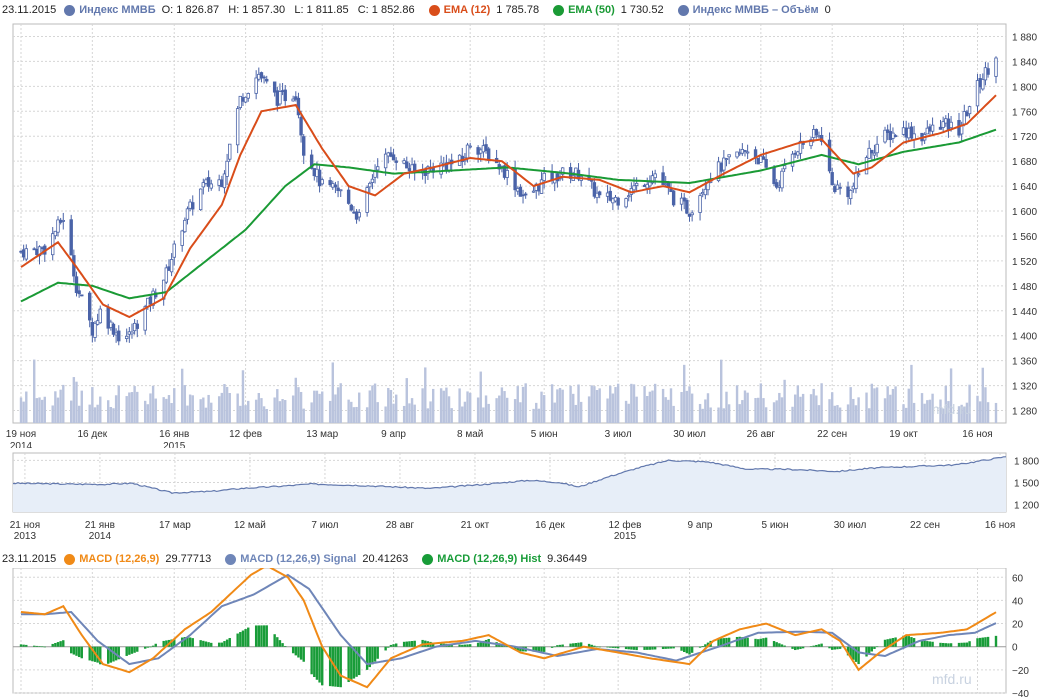  What do you see at coordinates (1020, 635) in the screenshot?
I see `macd-y-axis: −40 −20 0 20 40 60` at bounding box center [1020, 635].